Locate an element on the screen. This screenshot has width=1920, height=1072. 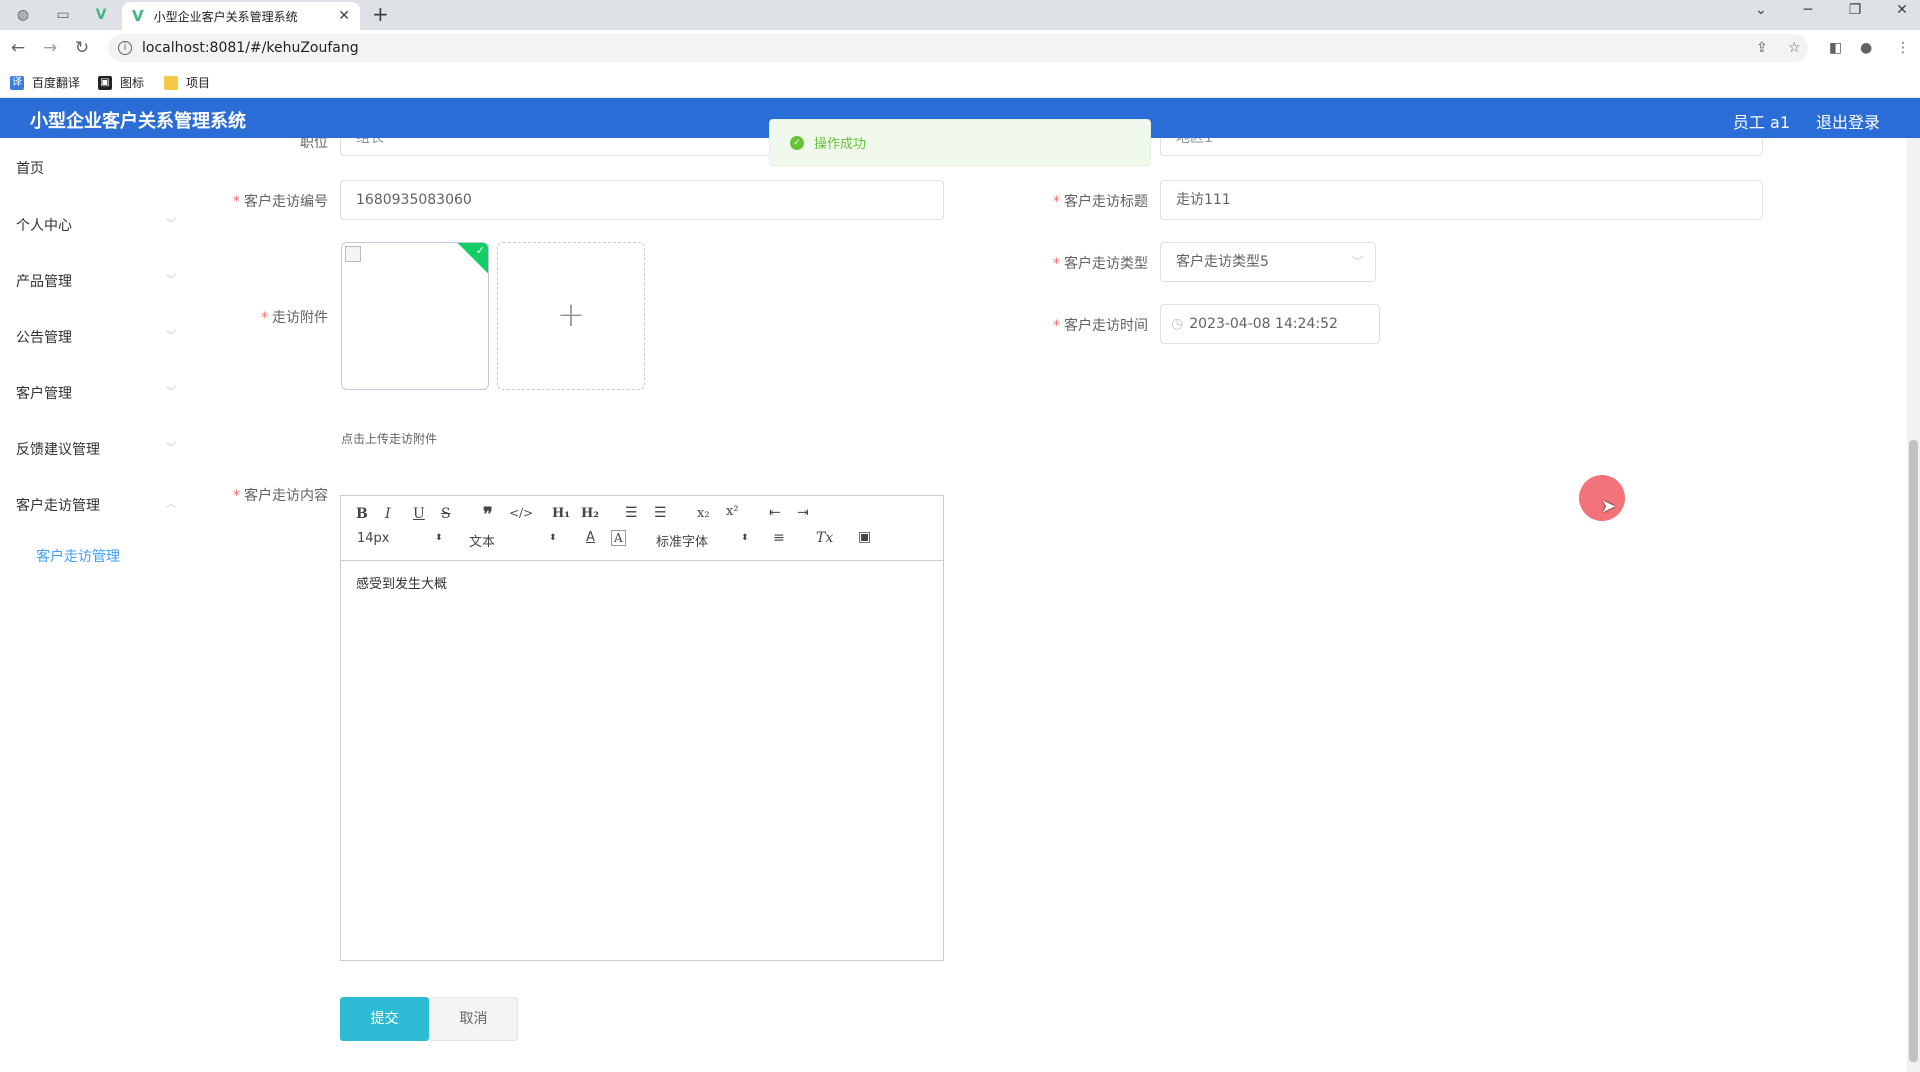
heading-1-icon: H₁ is located at coordinates (561, 513).